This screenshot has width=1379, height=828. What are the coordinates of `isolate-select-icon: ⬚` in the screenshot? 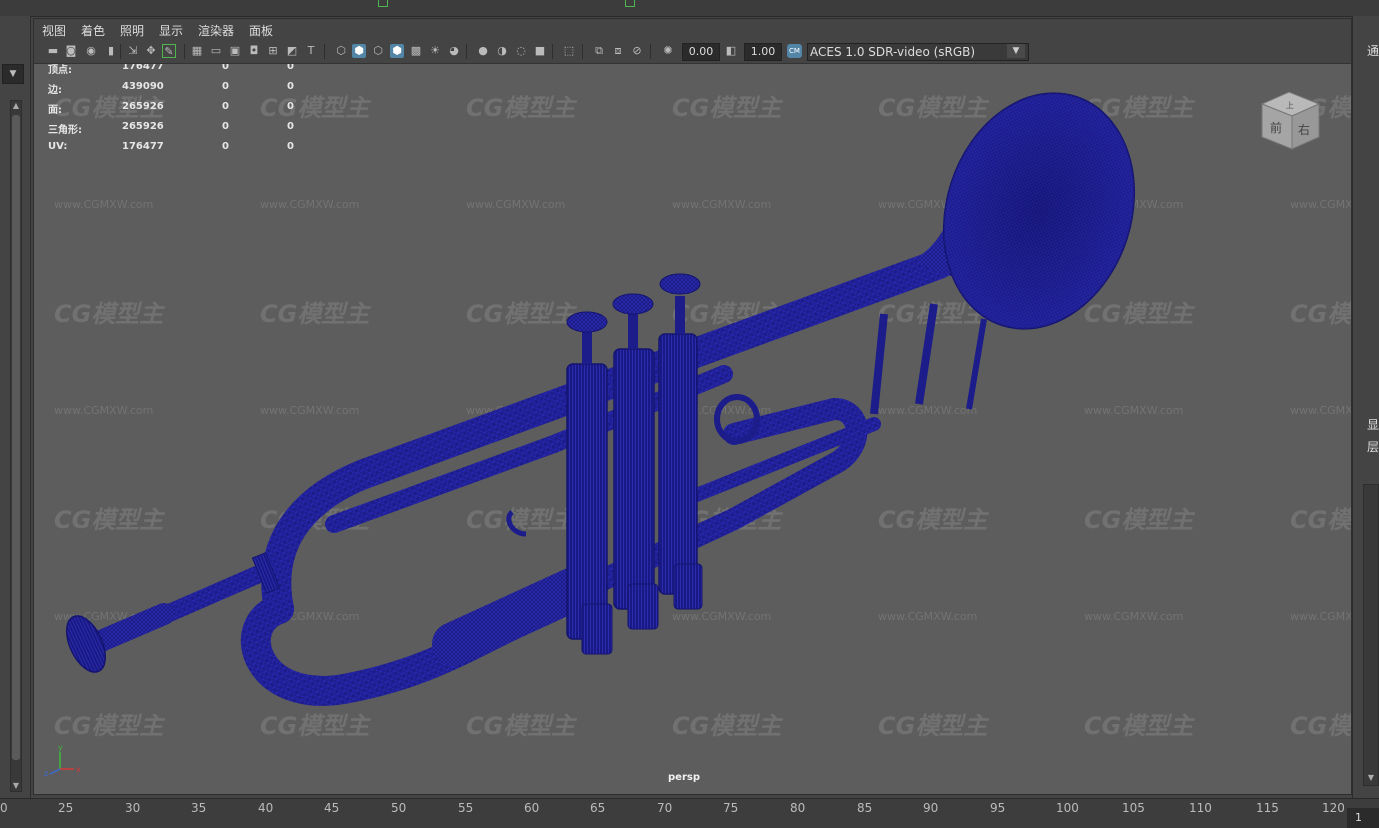 It's located at (569, 51).